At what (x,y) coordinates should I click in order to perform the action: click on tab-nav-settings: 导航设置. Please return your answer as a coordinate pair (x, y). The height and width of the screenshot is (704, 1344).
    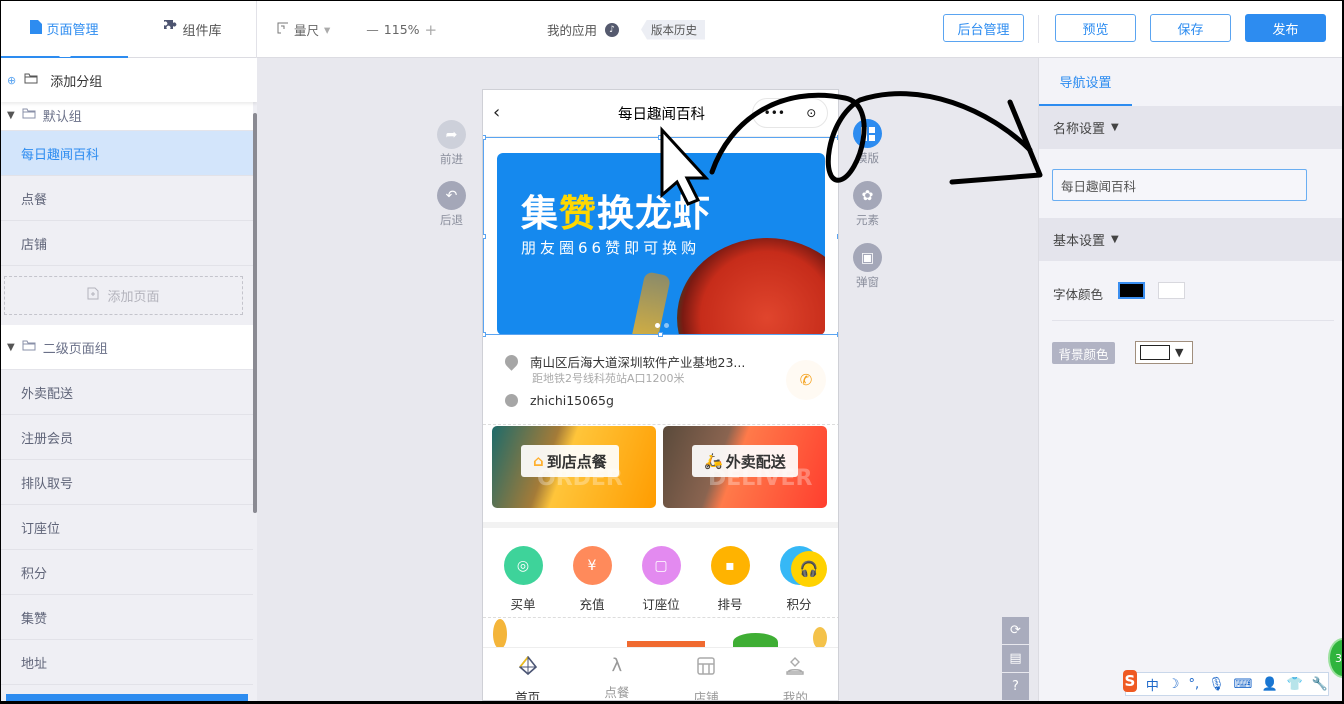
    Looking at the image, I should click on (1085, 82).